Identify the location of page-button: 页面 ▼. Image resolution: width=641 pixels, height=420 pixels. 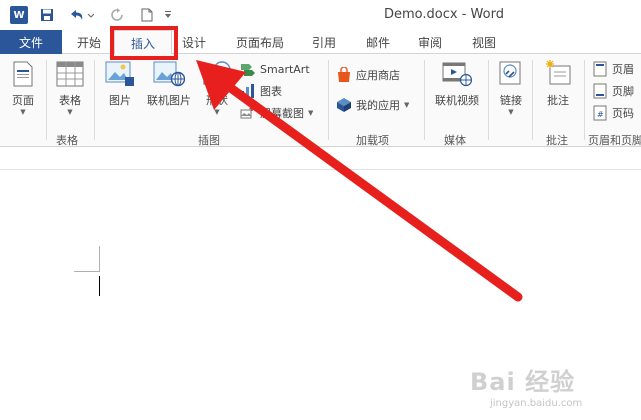
(23, 87).